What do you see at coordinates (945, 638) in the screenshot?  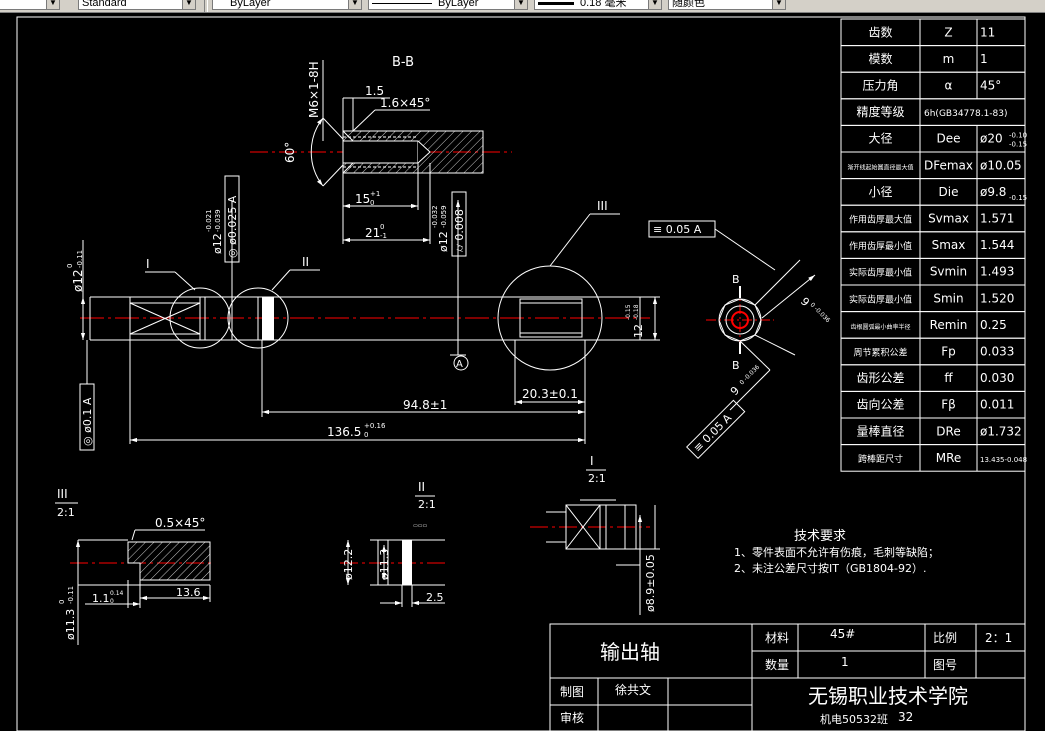 I see `scale-label: 比例` at bounding box center [945, 638].